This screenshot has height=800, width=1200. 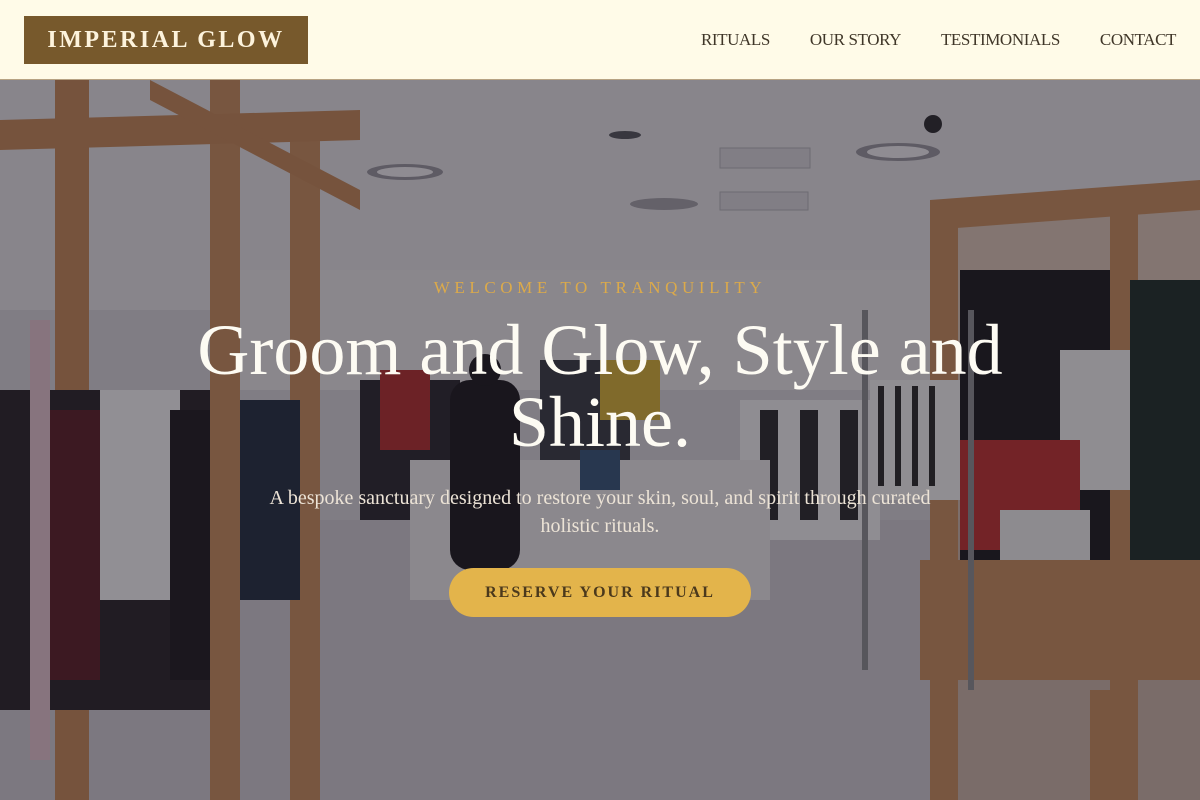 I want to click on nav-link-contact: CONTACT, so click(x=1138, y=40).